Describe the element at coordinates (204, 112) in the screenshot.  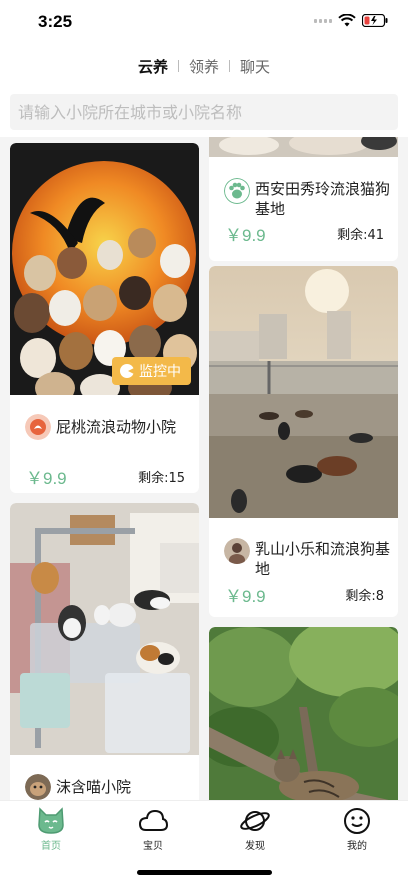
I see `search-input` at that location.